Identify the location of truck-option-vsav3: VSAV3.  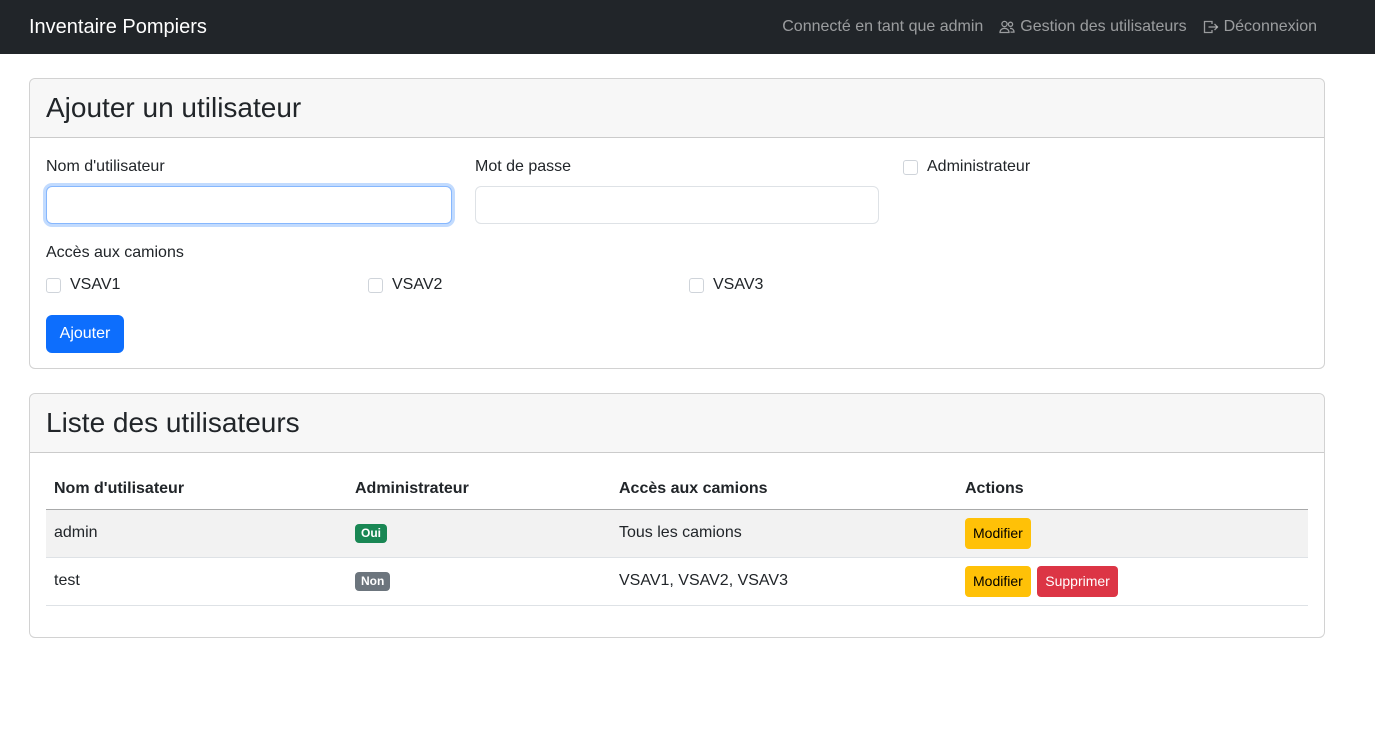
(726, 285).